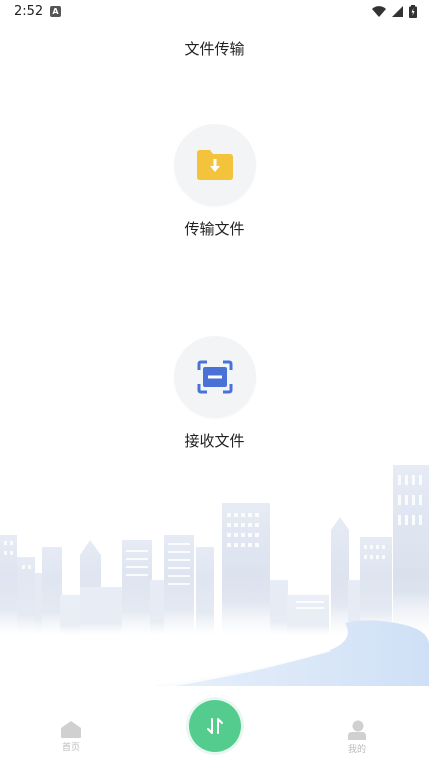  Describe the element at coordinates (29, 11) in the screenshot. I see `status-time: 2:52` at that location.